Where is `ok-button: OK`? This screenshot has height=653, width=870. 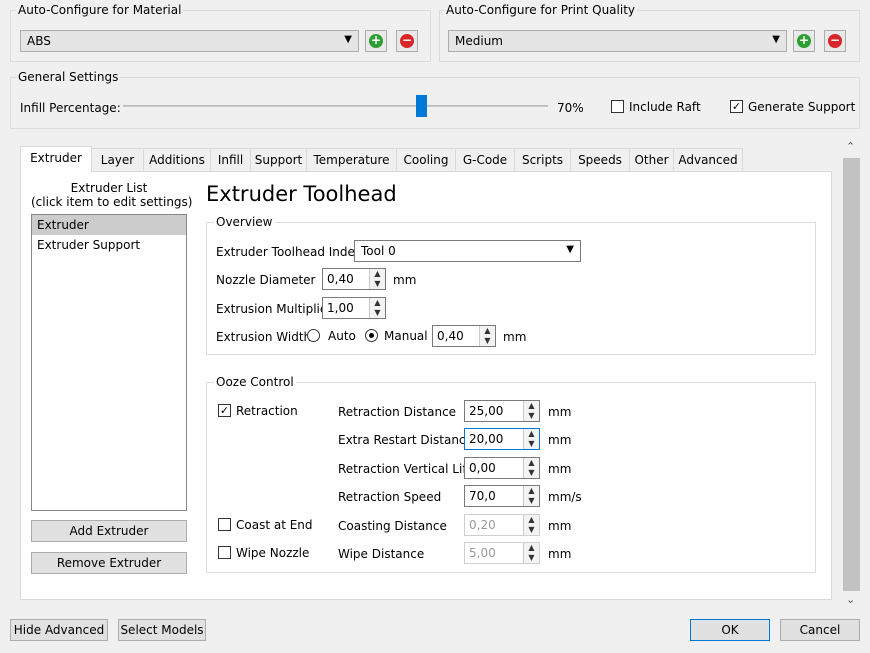 ok-button: OK is located at coordinates (730, 630).